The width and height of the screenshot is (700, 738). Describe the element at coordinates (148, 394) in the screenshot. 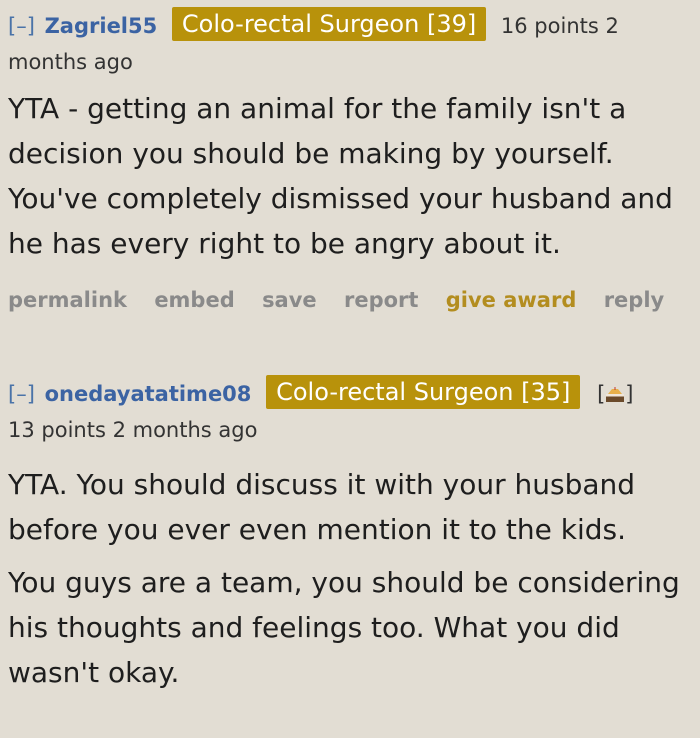

I see `author-link: onedayatatime08` at that location.